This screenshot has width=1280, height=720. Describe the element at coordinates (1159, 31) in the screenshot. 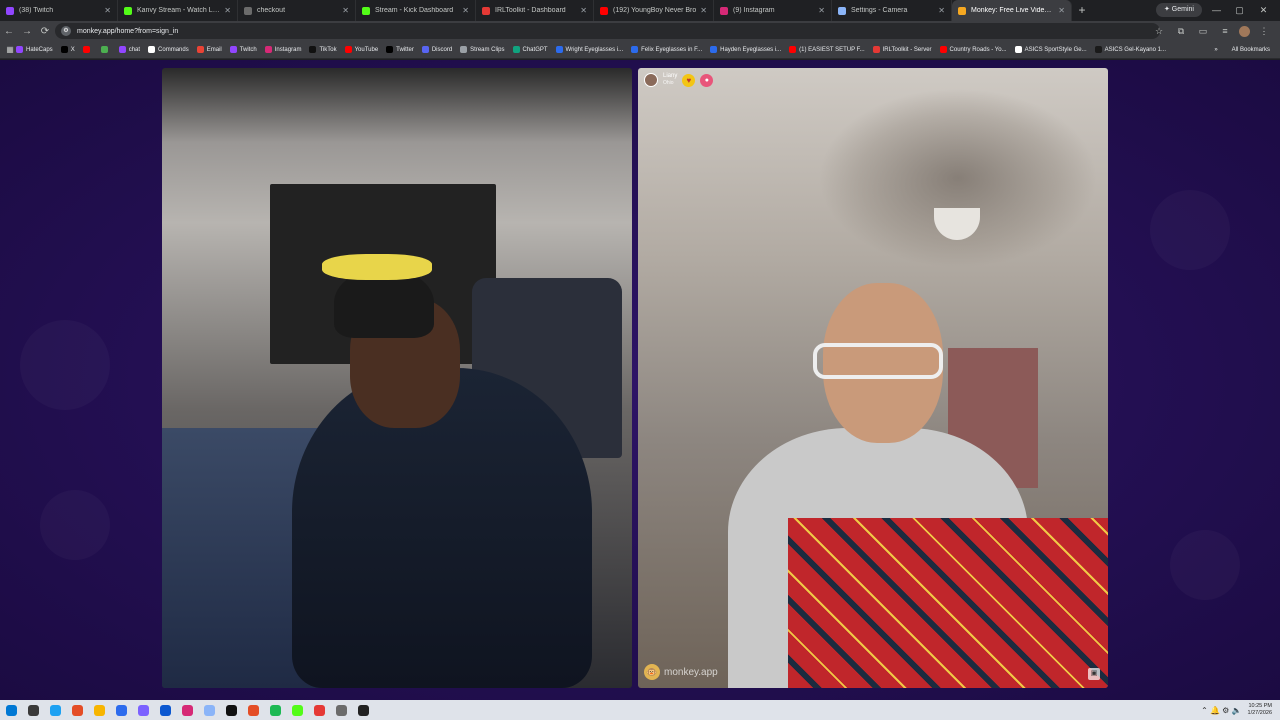

I see `bookmark-star-icon: ☆` at that location.